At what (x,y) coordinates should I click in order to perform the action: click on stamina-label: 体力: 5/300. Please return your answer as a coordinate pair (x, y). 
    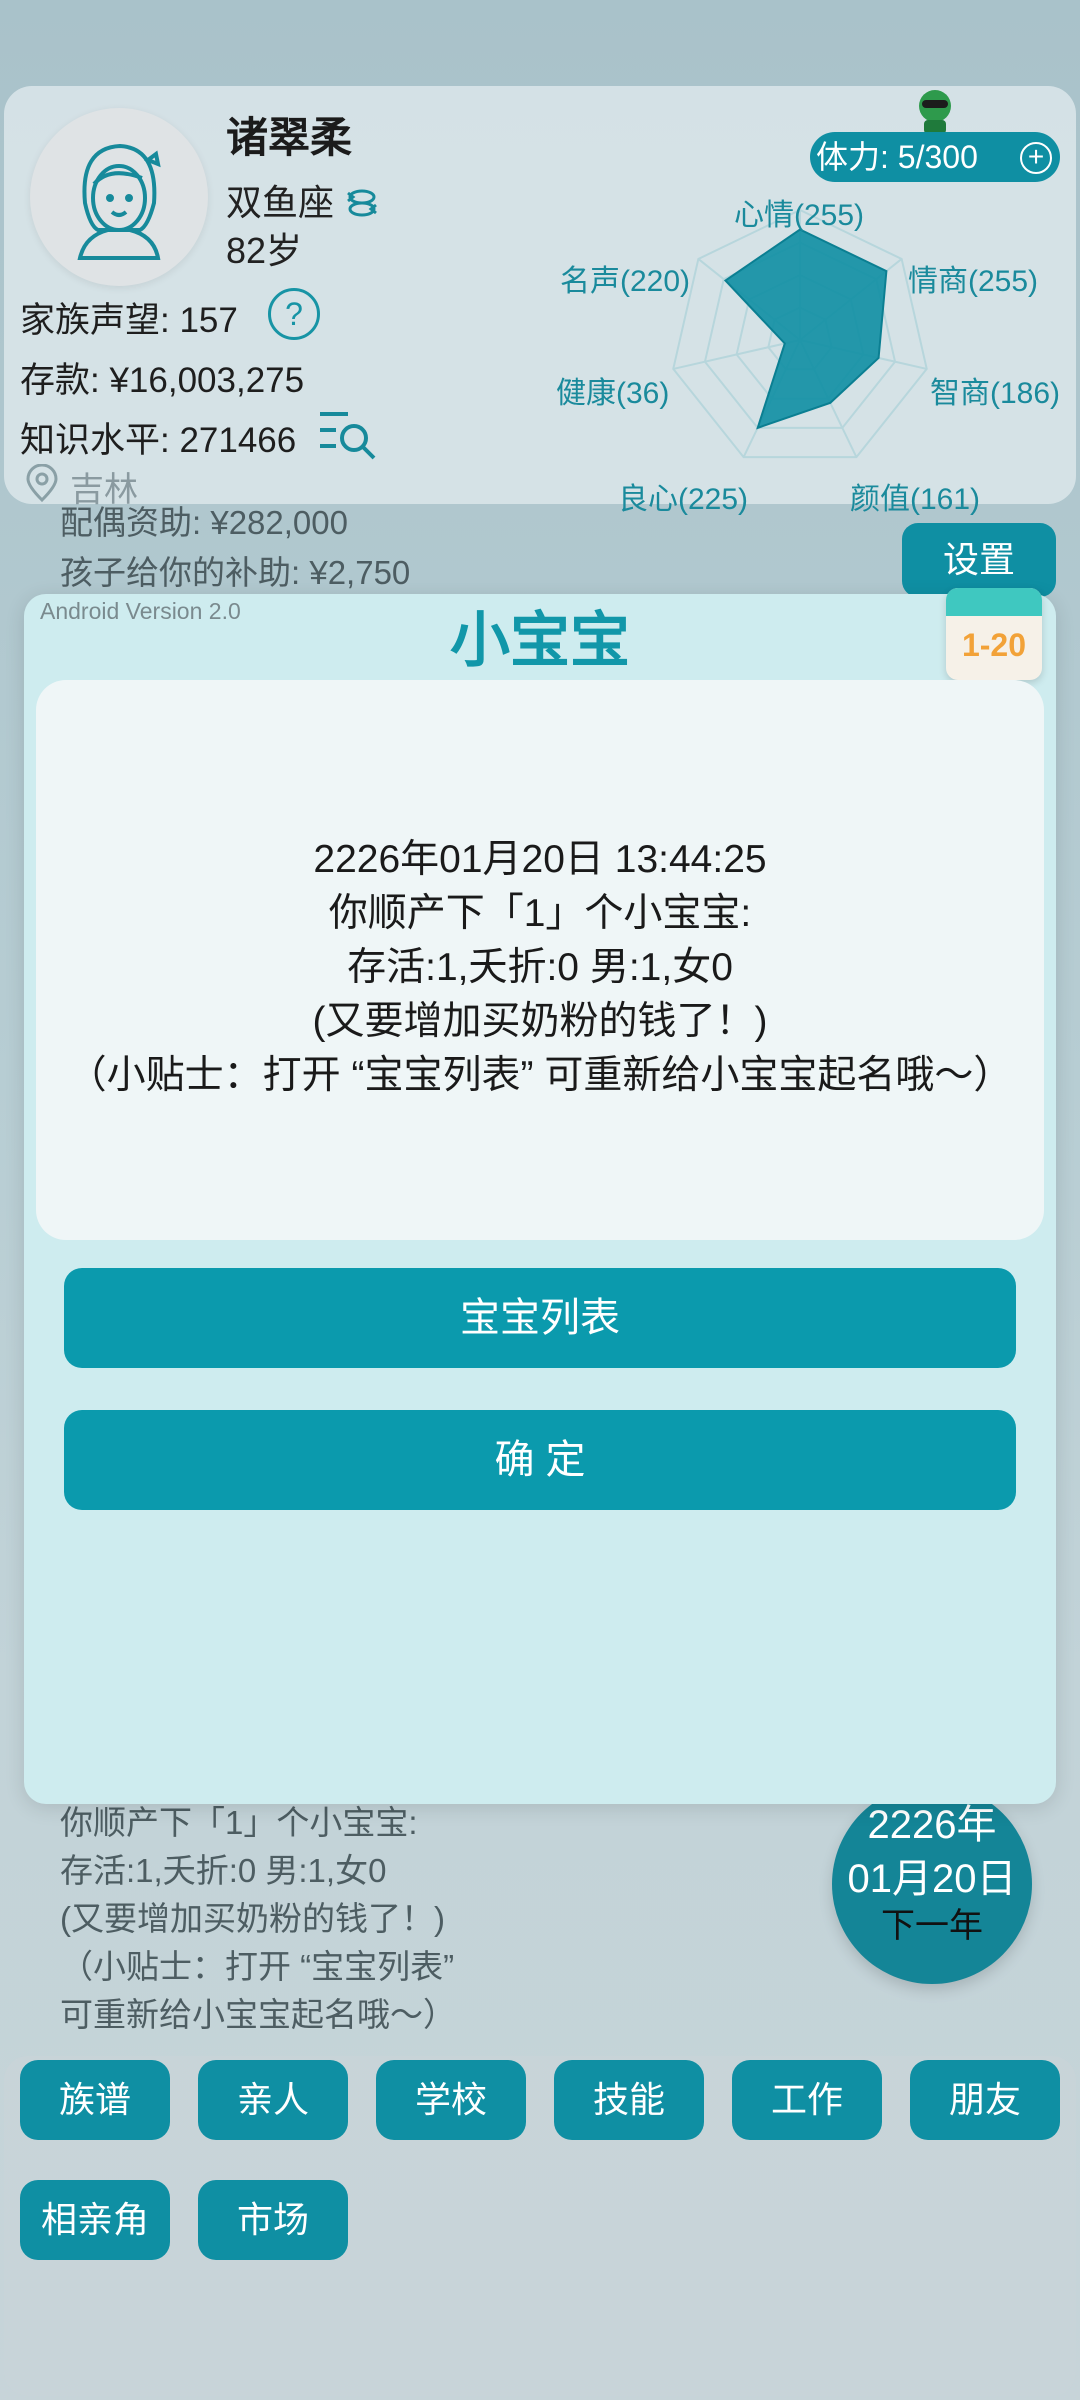
    Looking at the image, I should click on (897, 157).